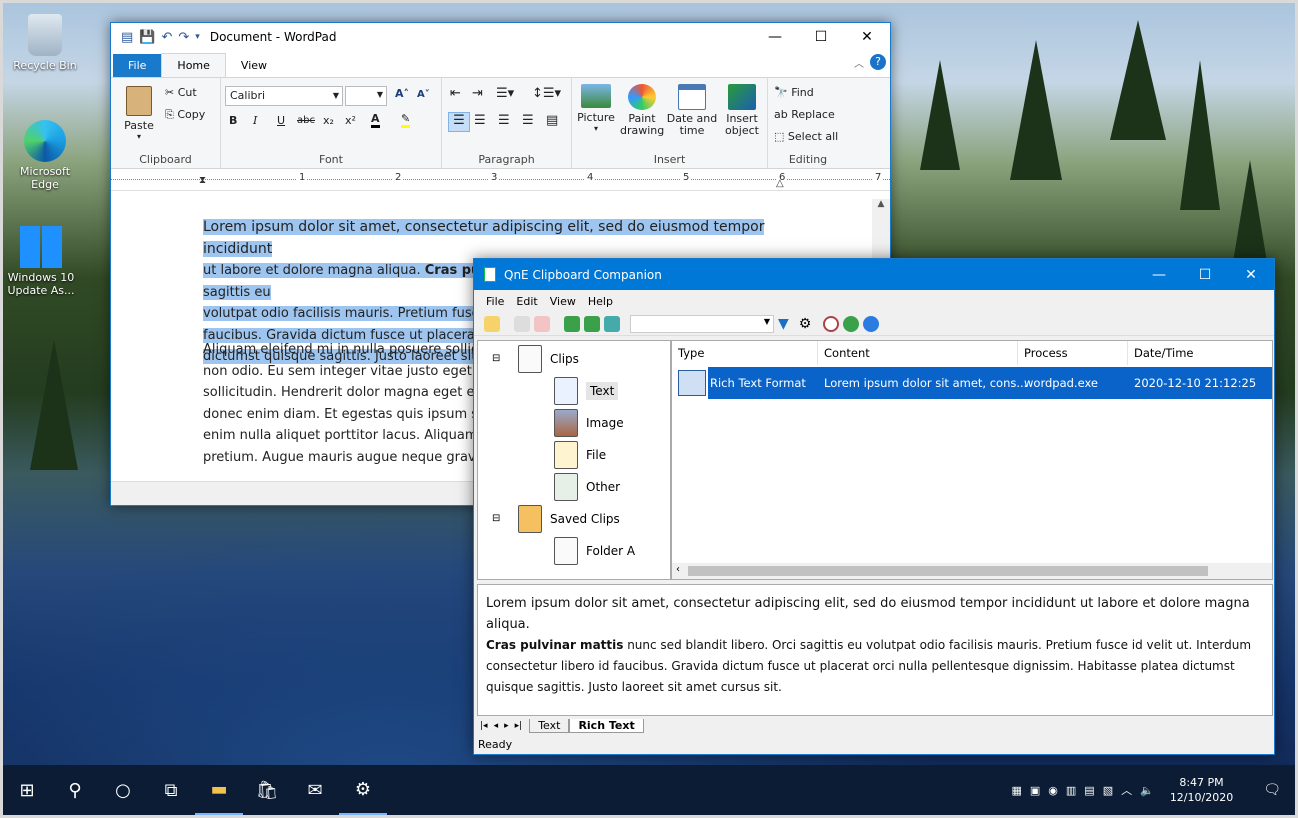 The width and height of the screenshot is (1298, 818). What do you see at coordinates (181, 92) in the screenshot?
I see `cut-button: ✂ Cut` at bounding box center [181, 92].